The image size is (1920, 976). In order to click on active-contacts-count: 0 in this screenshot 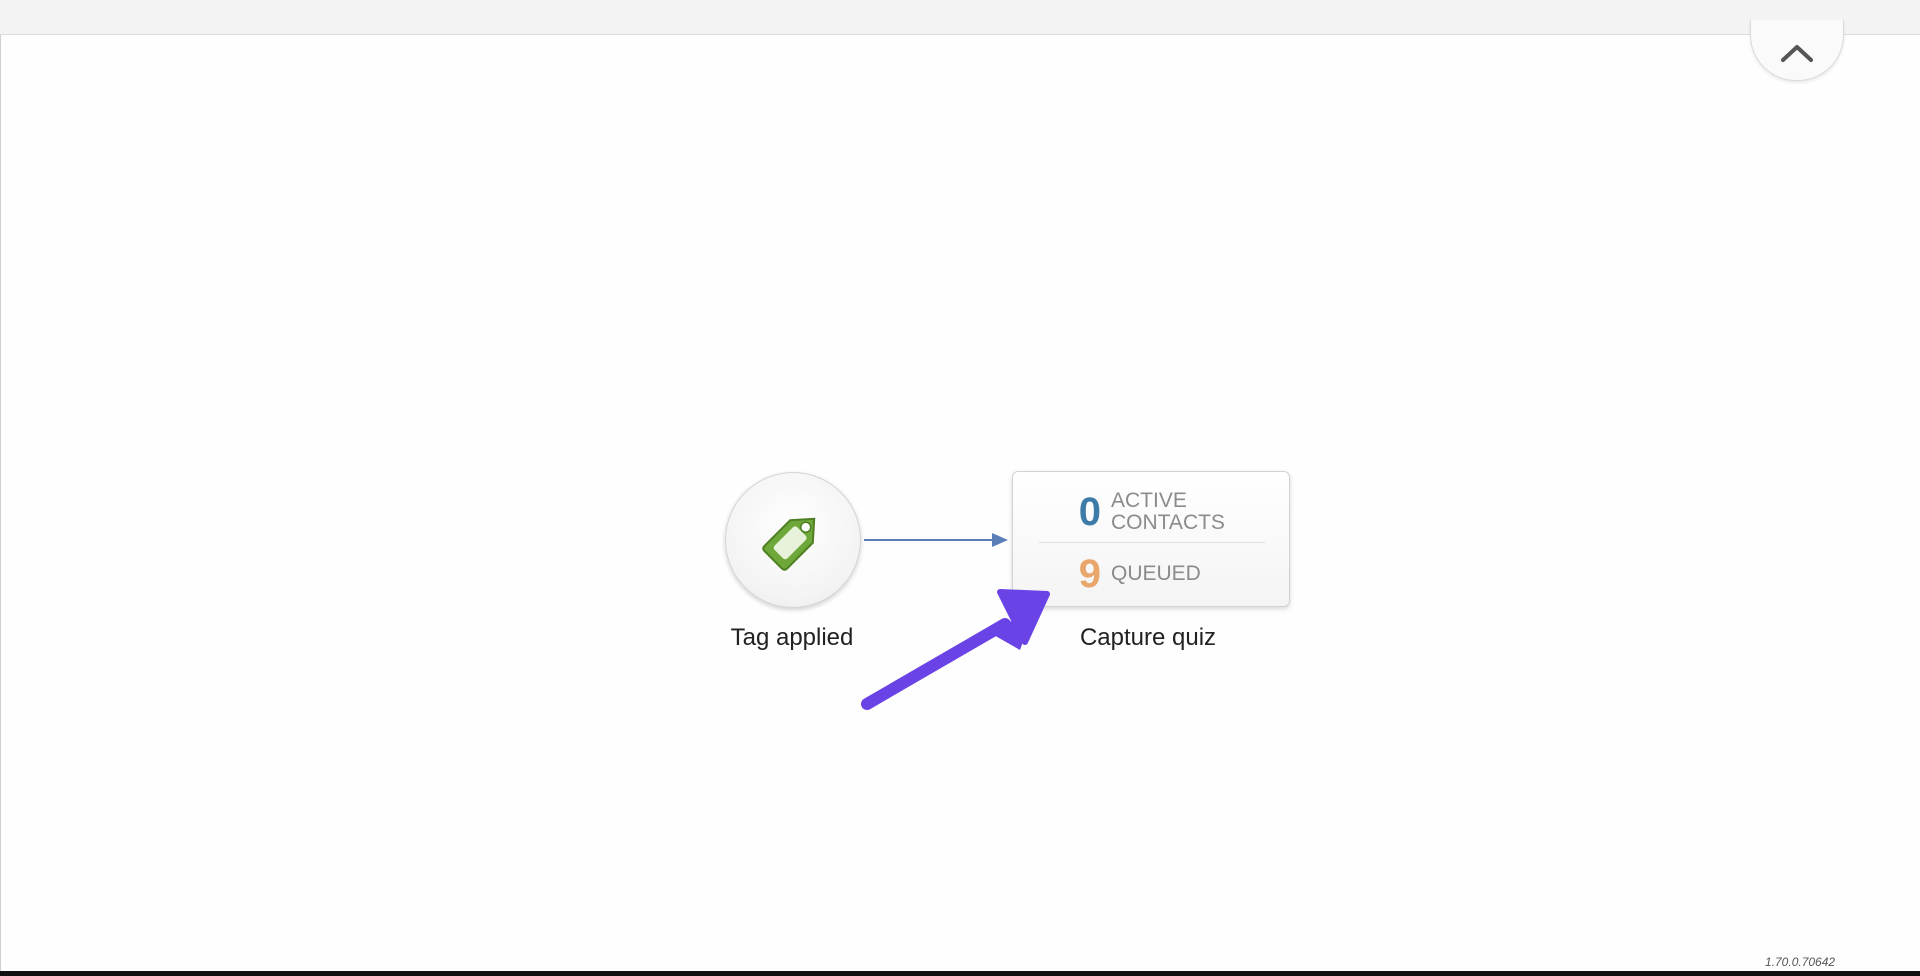, I will do `click(1089, 512)`.